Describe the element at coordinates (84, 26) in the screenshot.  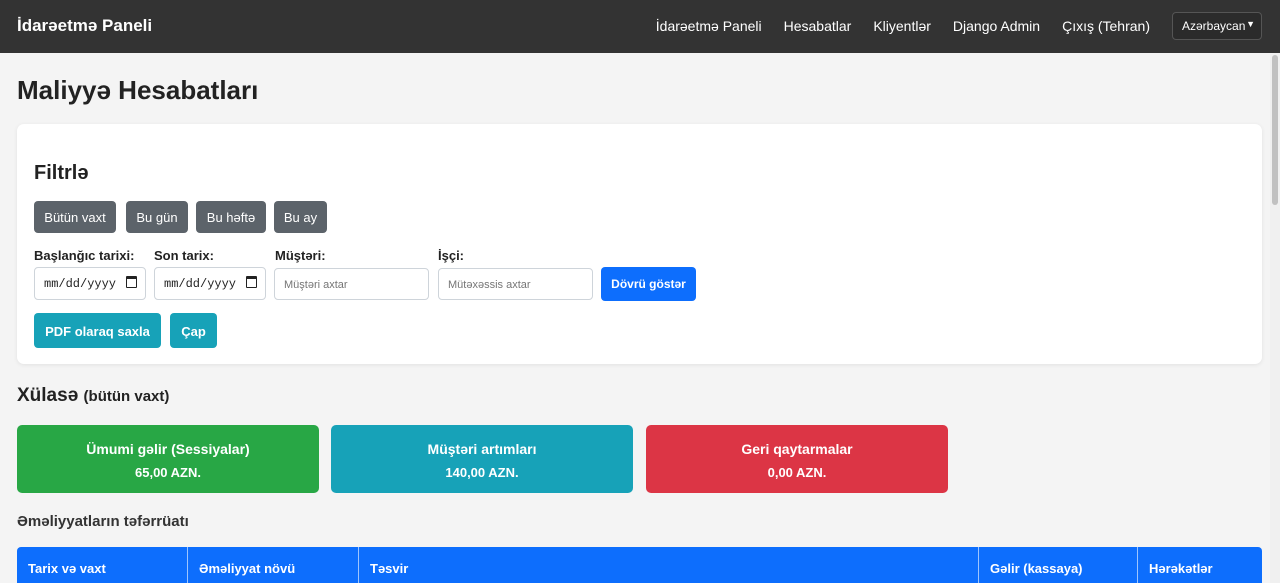
I see `brand-logo: İdarəetmə Paneli` at that location.